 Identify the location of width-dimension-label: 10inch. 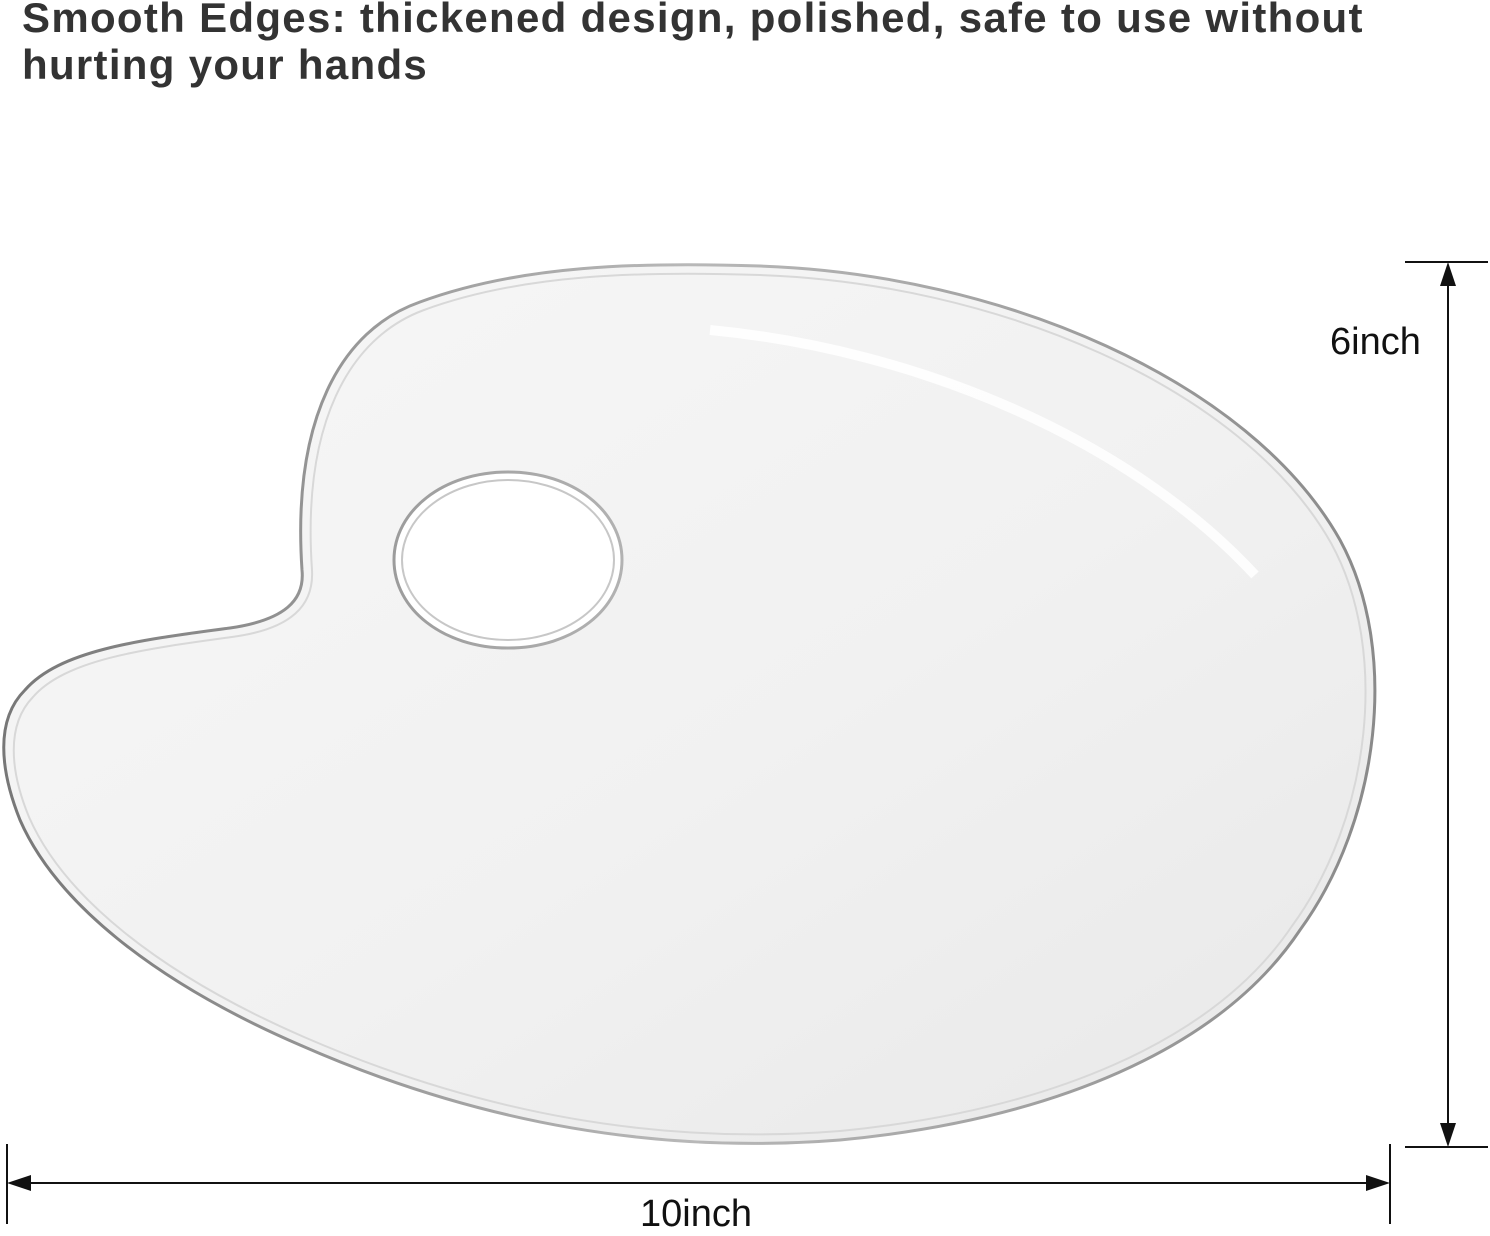
(696, 1214).